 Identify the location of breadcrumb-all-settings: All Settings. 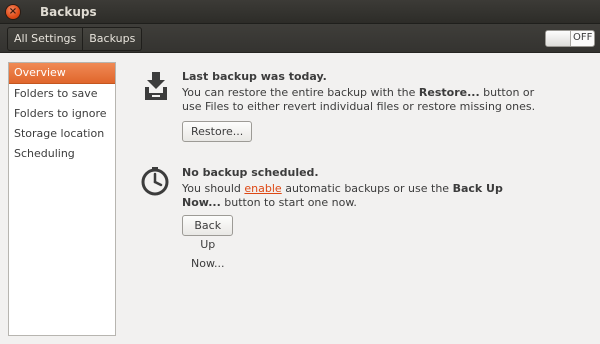
(45, 39).